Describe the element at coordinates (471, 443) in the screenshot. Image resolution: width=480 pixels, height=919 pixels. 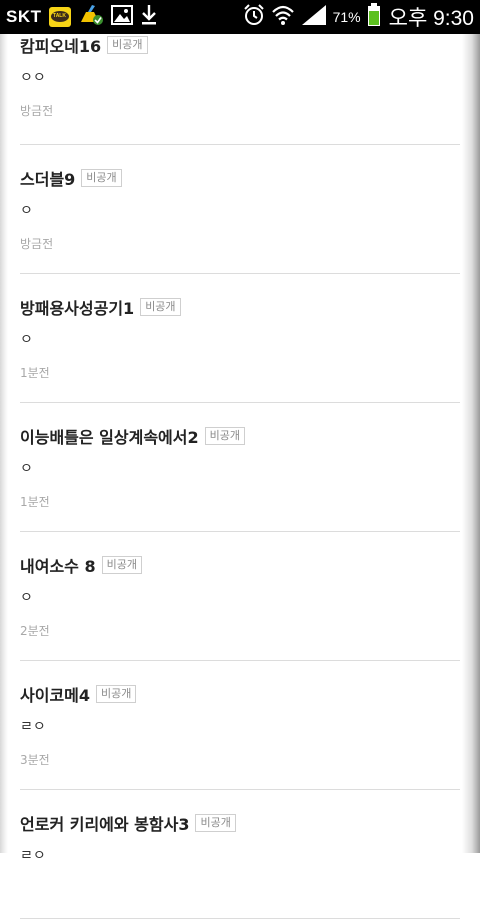
I see `scrollbar-edge` at that location.